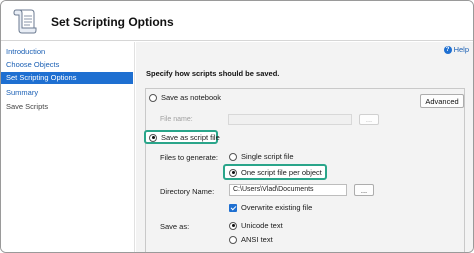 This screenshot has width=474, height=253. I want to click on single-script-option: Single script file, so click(261, 156).